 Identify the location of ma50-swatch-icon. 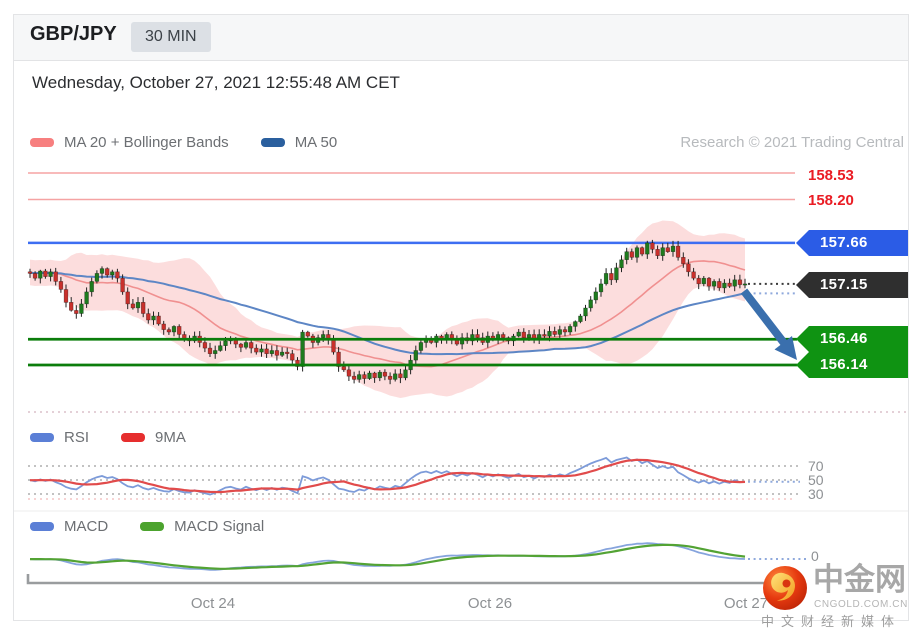
(272, 142).